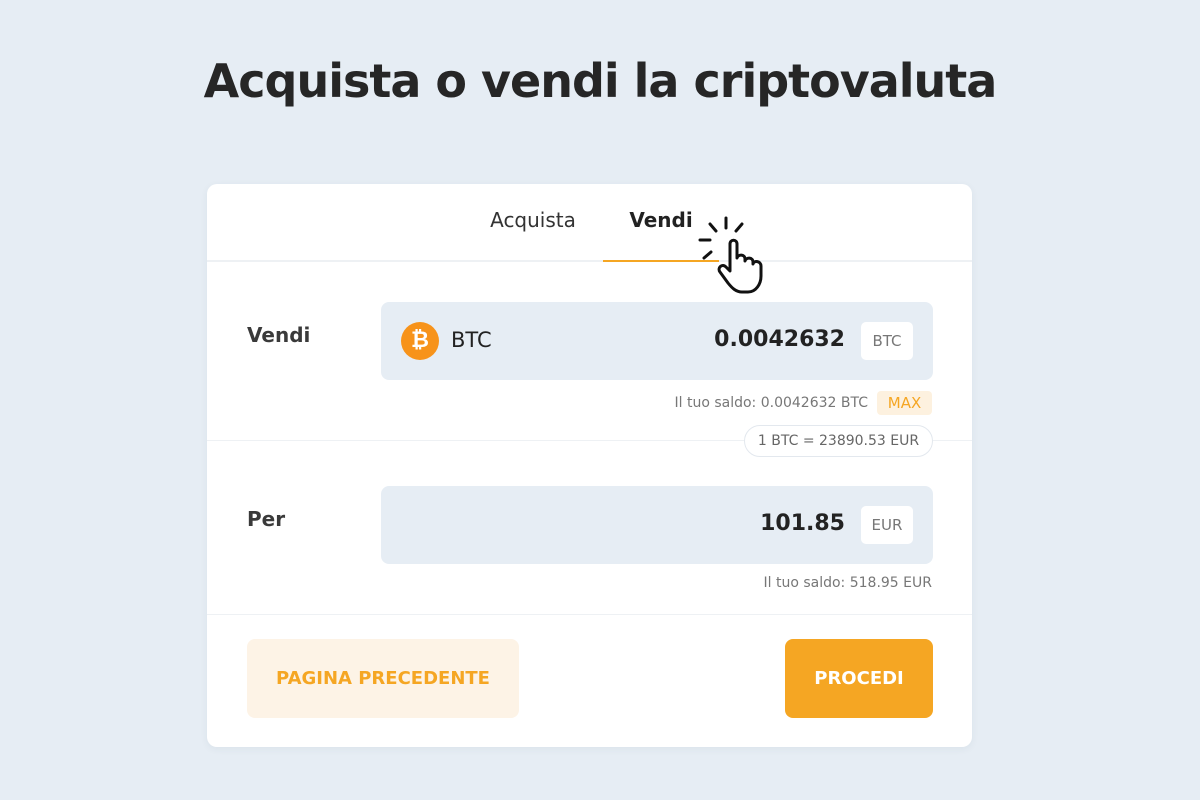 The image size is (1200, 800). Describe the element at coordinates (420, 341) in the screenshot. I see `bitcoin-icon: ₿` at that location.